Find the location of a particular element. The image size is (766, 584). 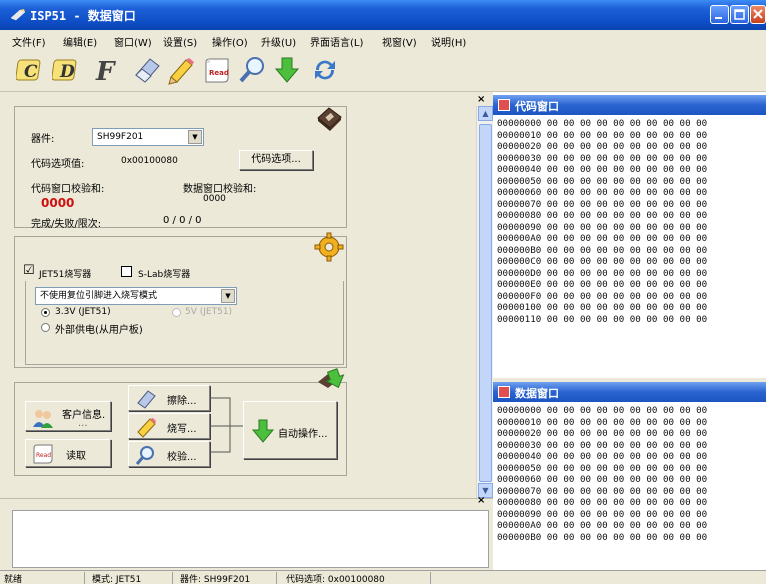

minimize-button is located at coordinates (719, 14).